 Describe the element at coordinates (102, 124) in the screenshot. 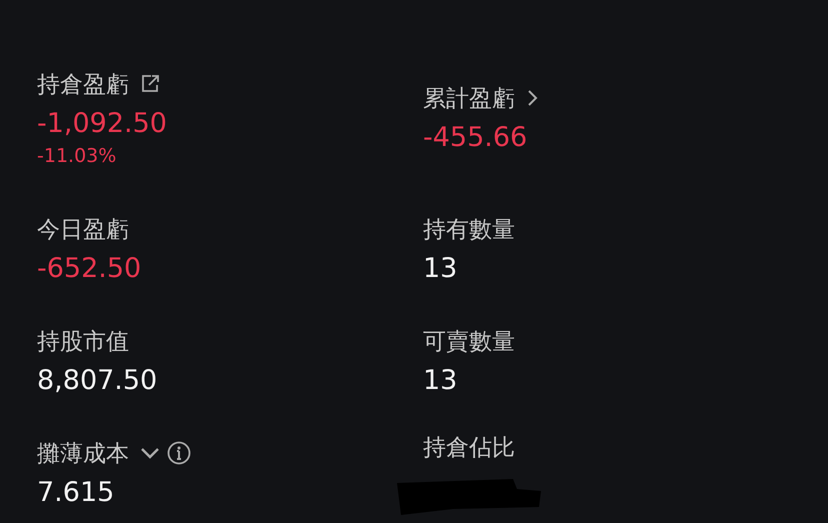

I see `metric-value: -1,092.50` at that location.